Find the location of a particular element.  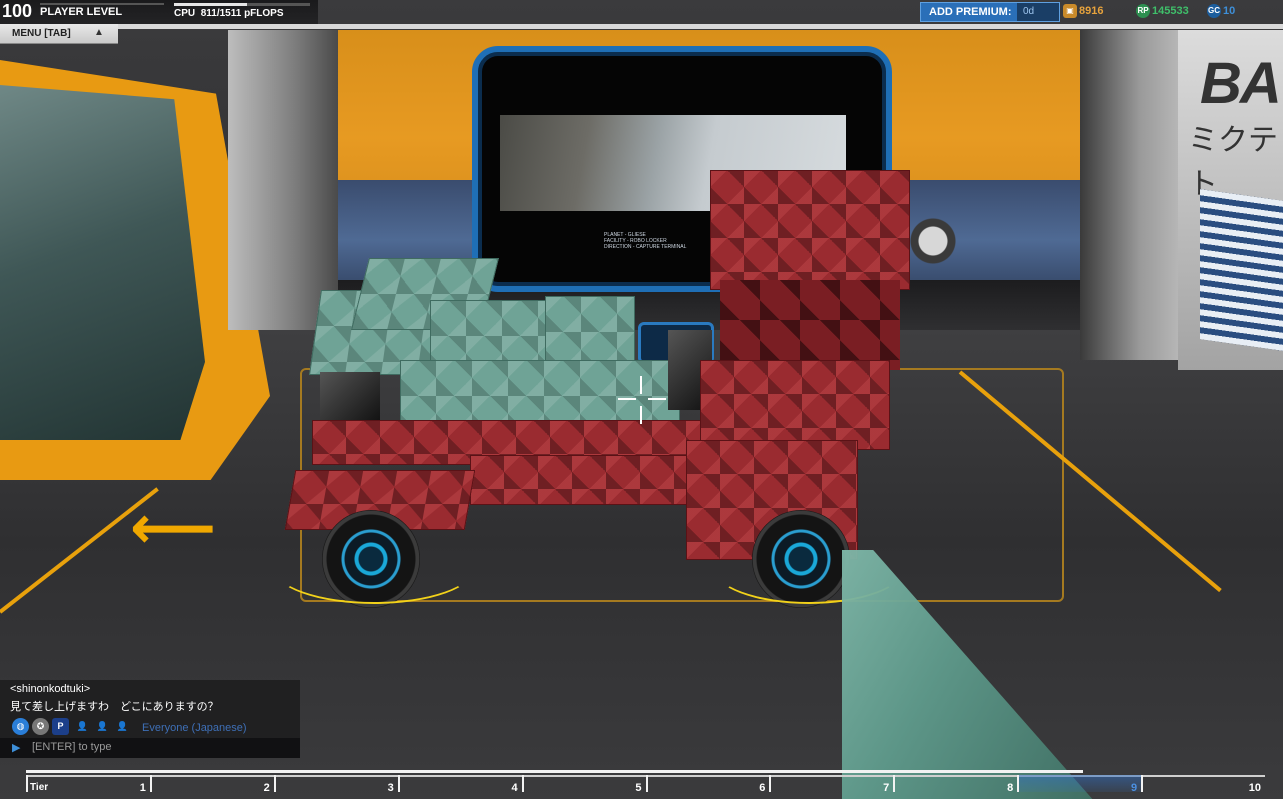

tier-progress is located at coordinates (554, 771).